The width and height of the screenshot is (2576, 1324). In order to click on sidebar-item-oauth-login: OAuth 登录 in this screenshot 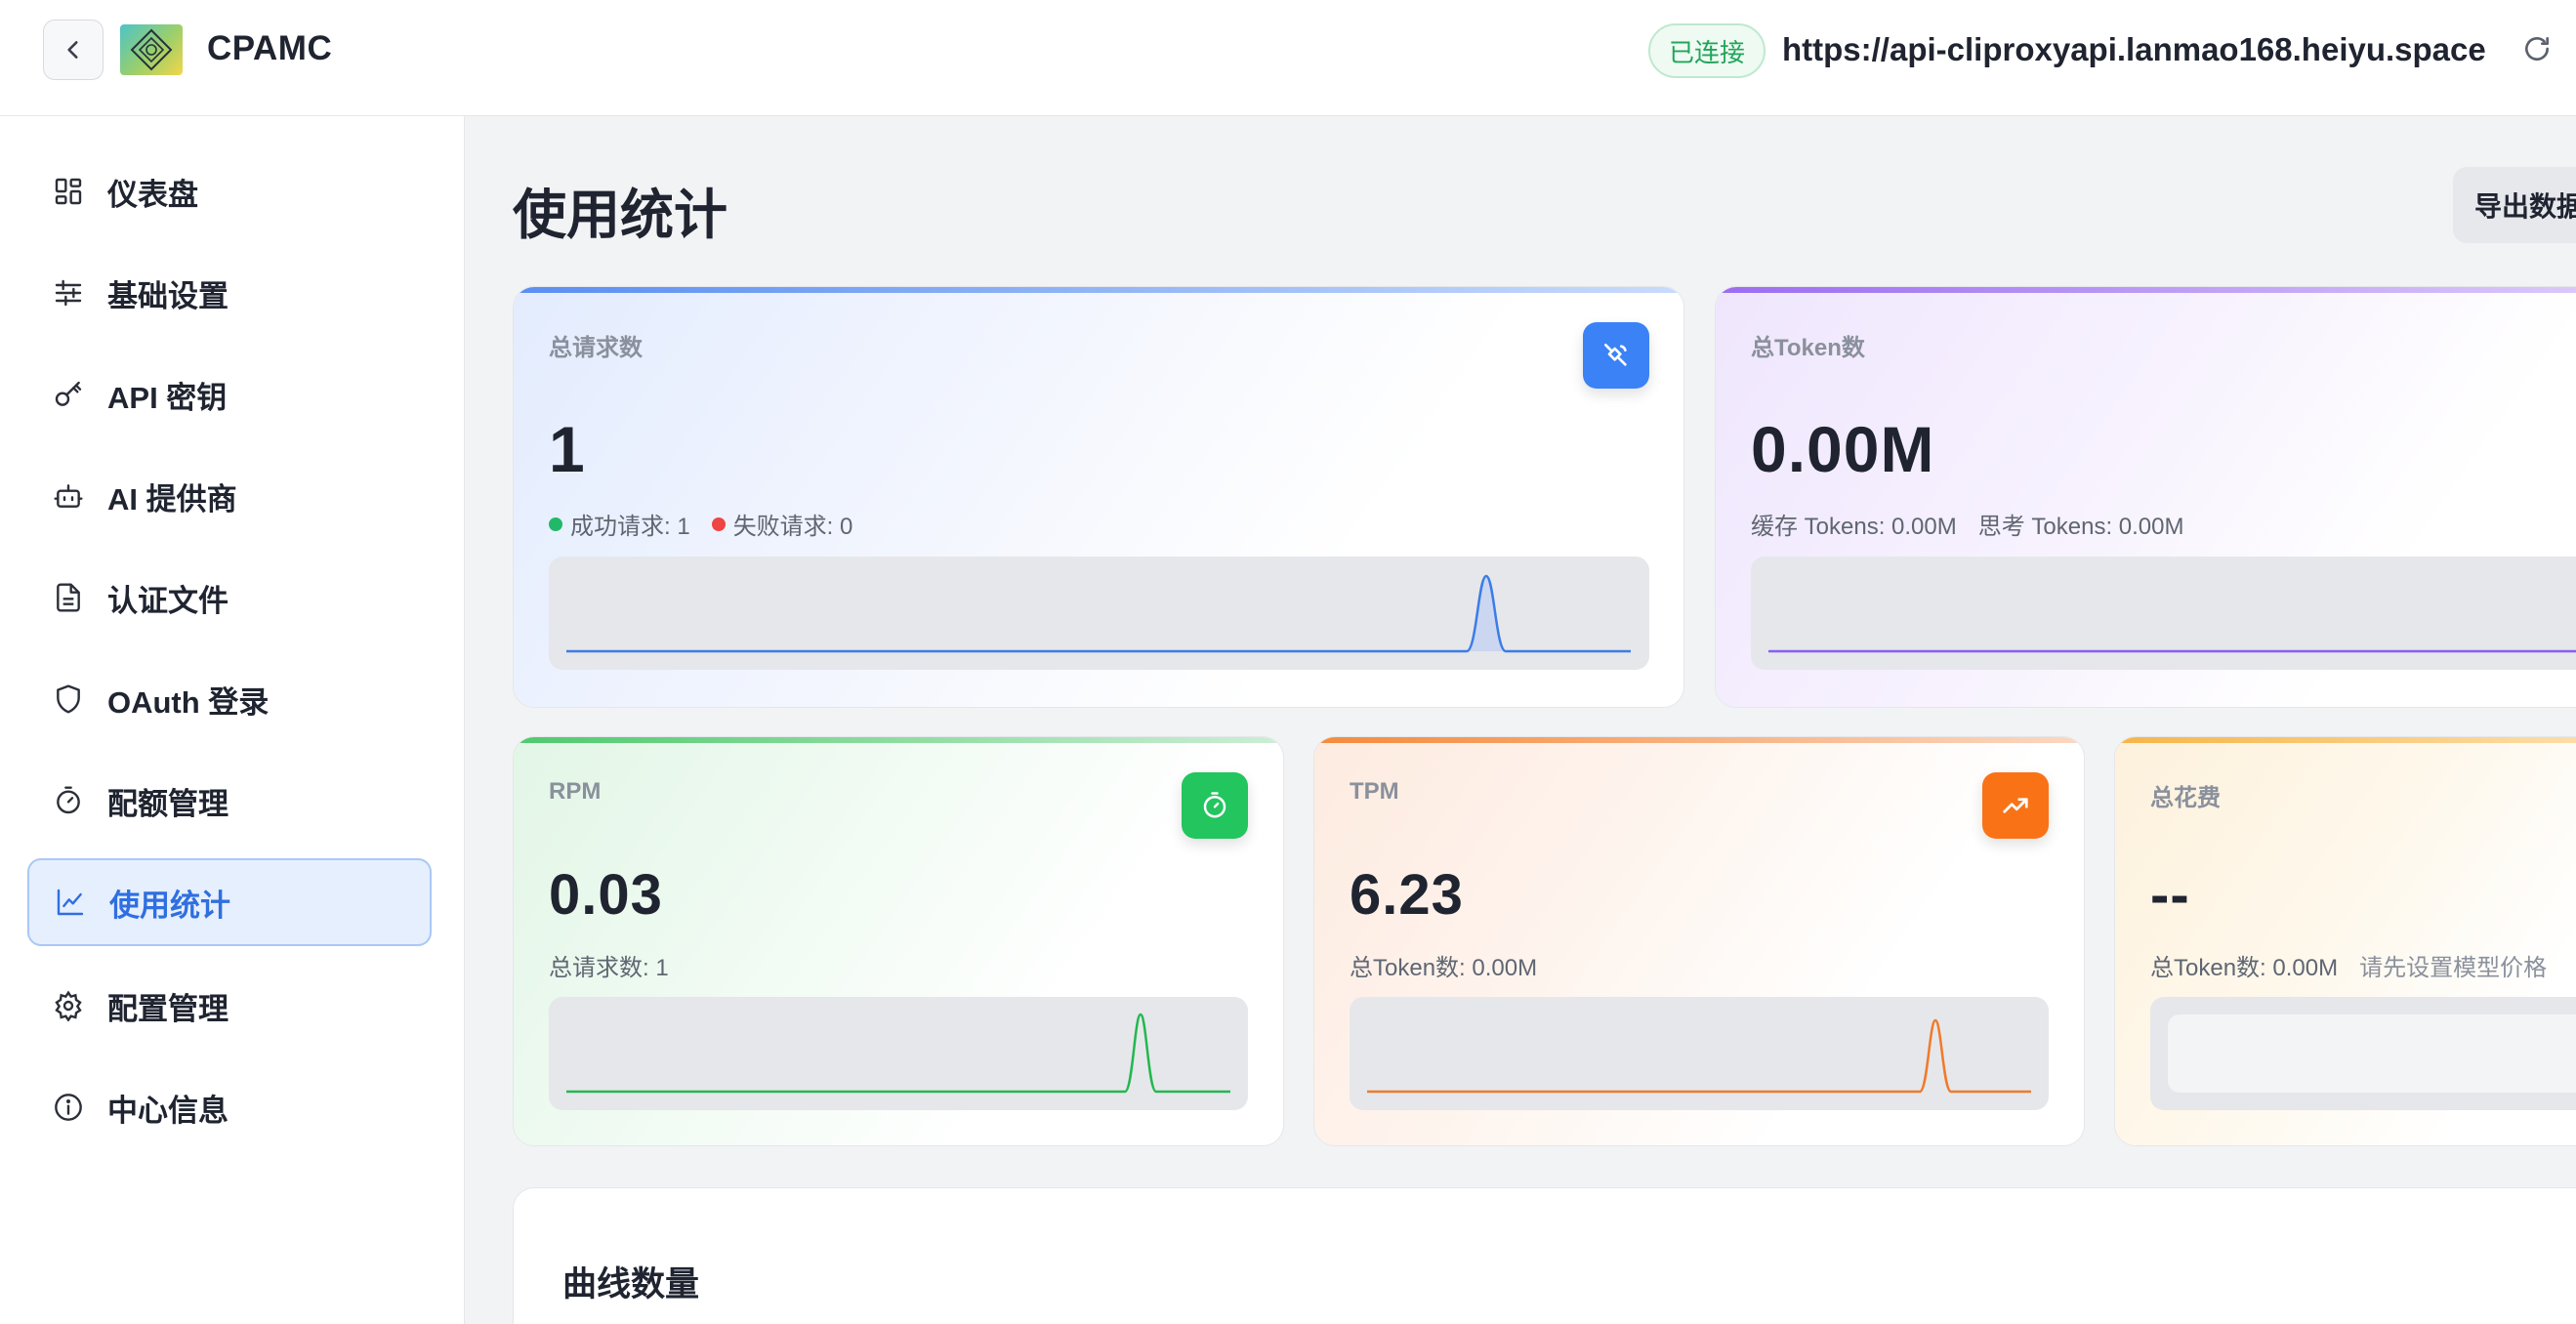, I will do `click(229, 699)`.